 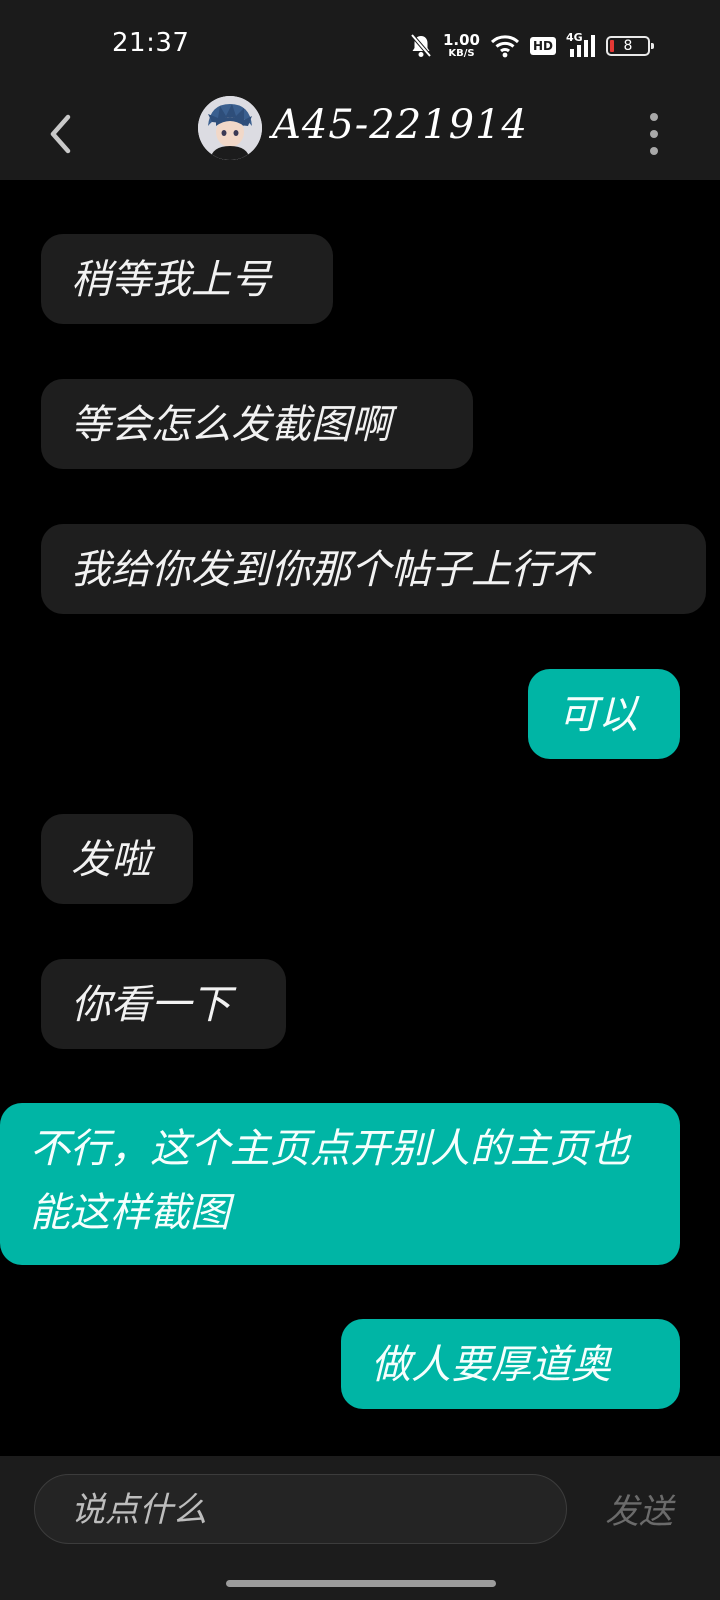 What do you see at coordinates (360, 46) in the screenshot?
I see `status-bar: 21:37 1.00 KB/S HD 4G 8` at bounding box center [360, 46].